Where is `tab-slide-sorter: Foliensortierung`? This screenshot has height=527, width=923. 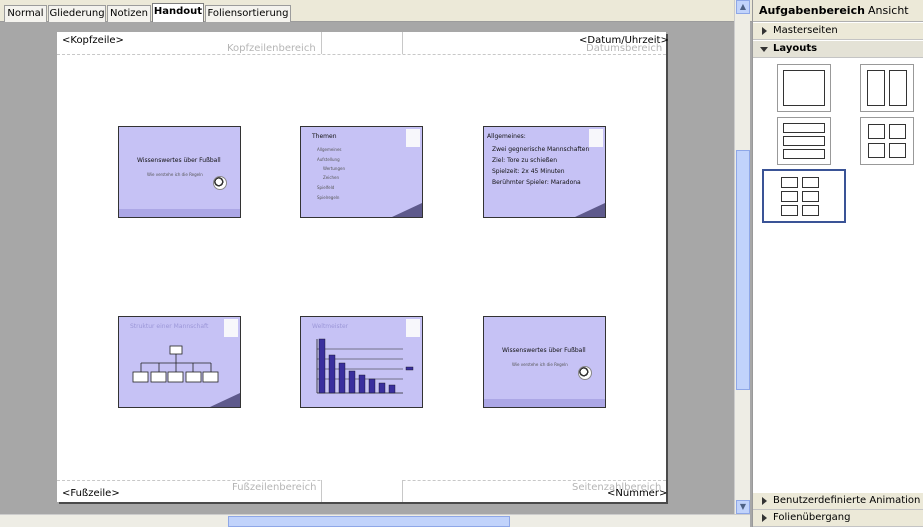 tab-slide-sorter: Foliensortierung is located at coordinates (248, 13).